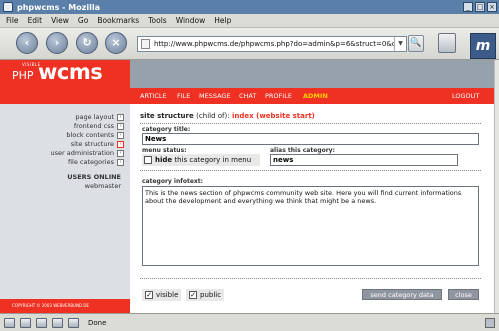  What do you see at coordinates (166, 129) in the screenshot?
I see `category-title-label: category title:` at bounding box center [166, 129].